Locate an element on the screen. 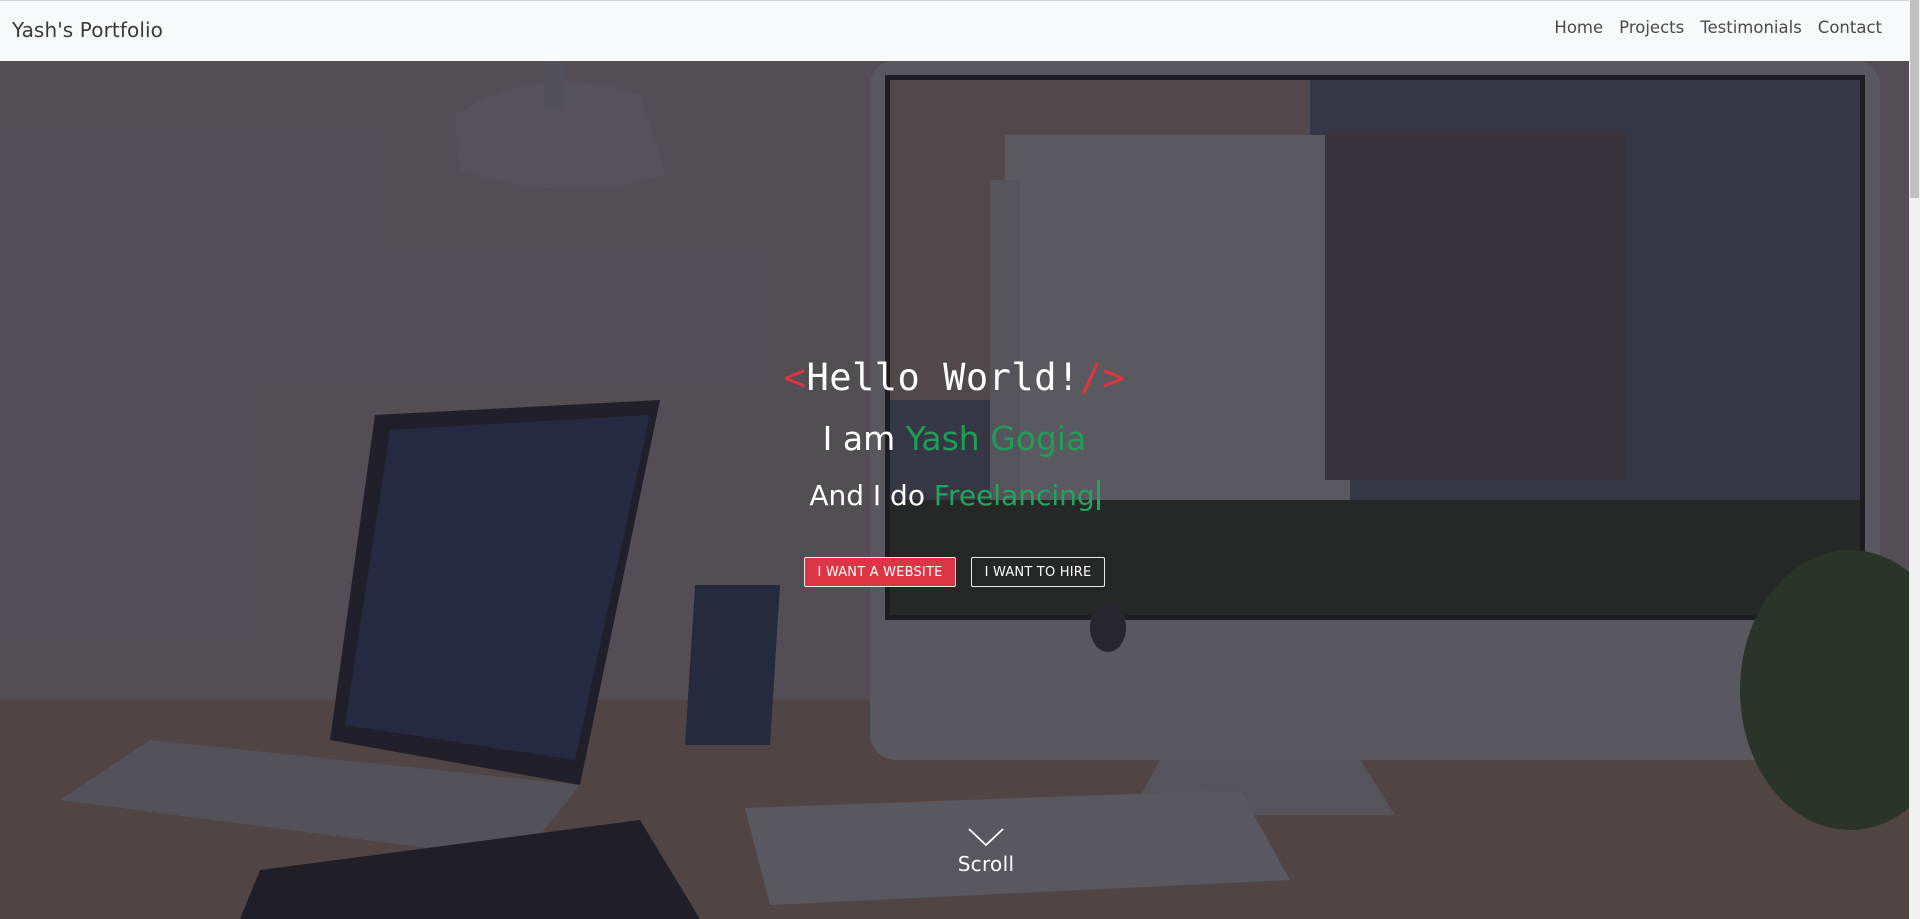  want-website-button: I WANT A WEBSITE is located at coordinates (880, 572).